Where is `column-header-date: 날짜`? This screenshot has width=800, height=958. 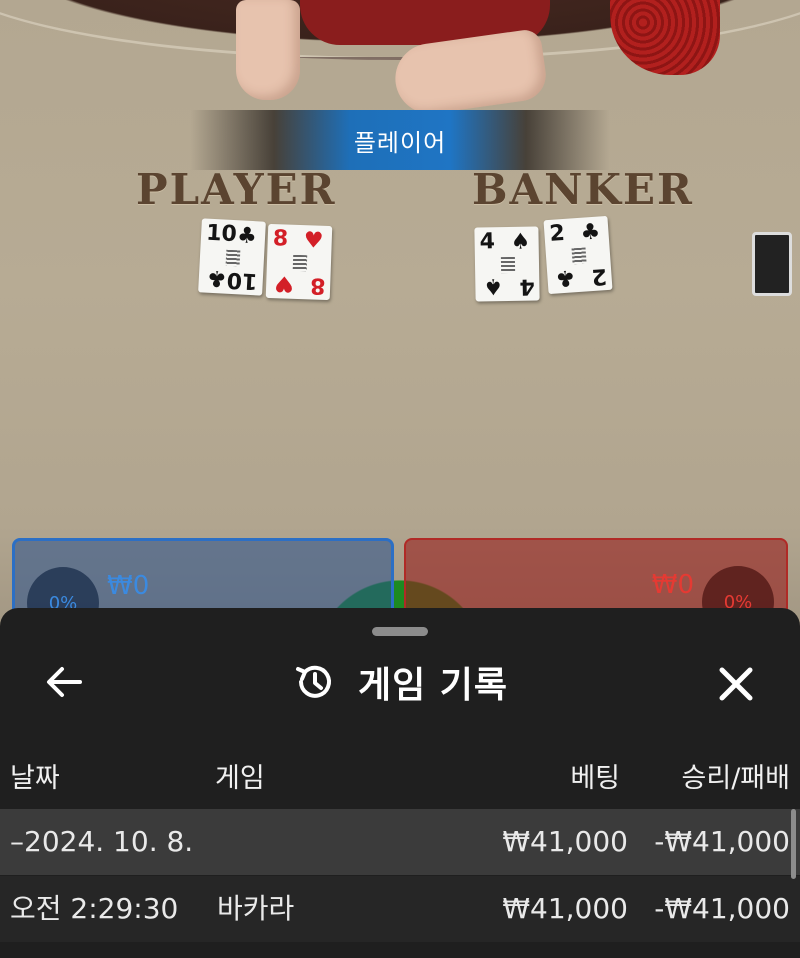 column-header-date: 날짜 is located at coordinates (35, 775).